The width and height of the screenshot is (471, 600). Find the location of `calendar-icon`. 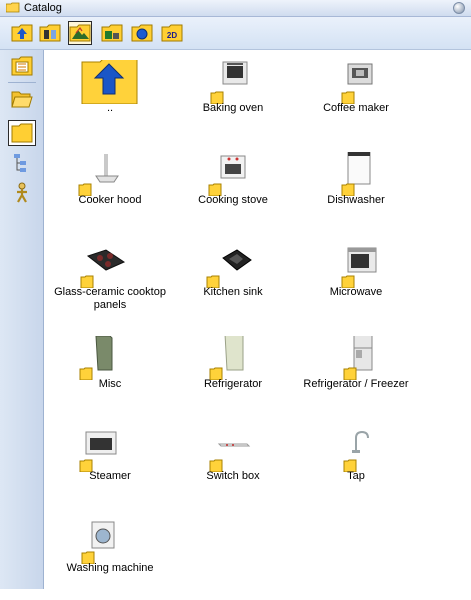

calendar-icon is located at coordinates (22, 66).